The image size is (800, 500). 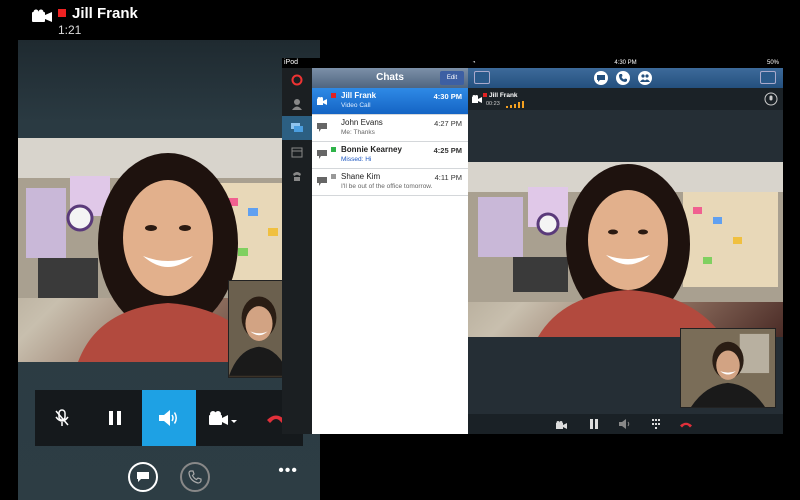 I want to click on chat-time: 4:27 PM, so click(x=448, y=123).